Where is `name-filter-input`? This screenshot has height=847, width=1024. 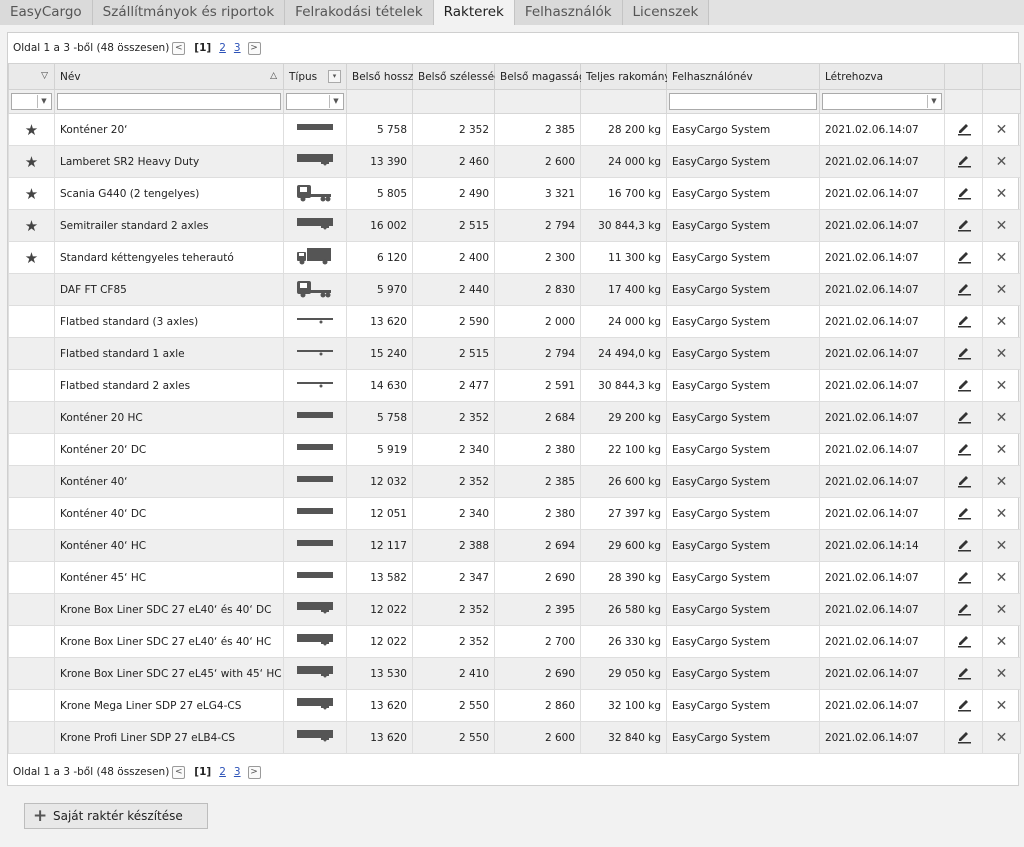 name-filter-input is located at coordinates (169, 101).